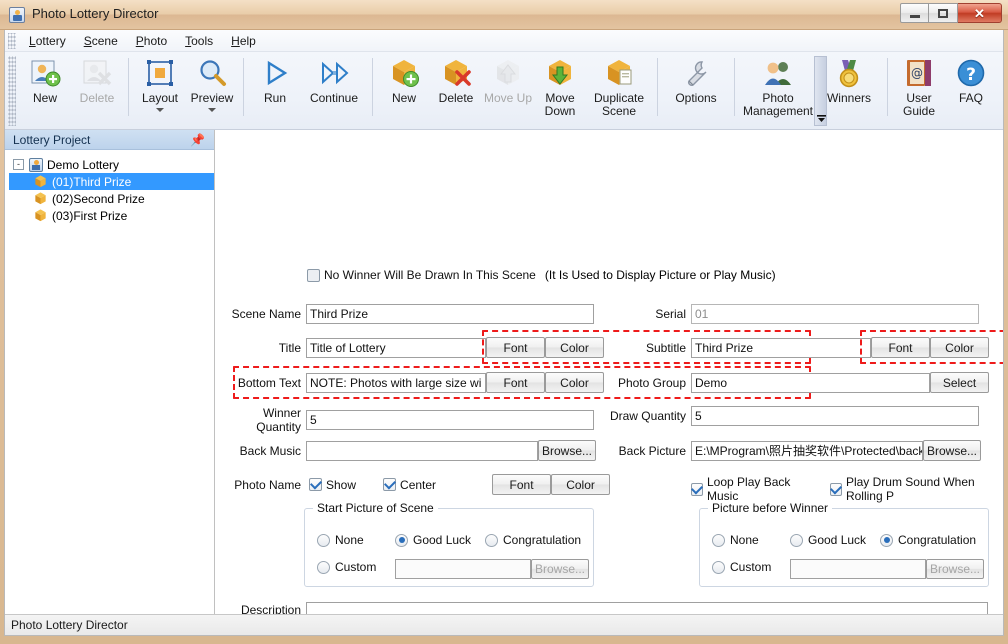 The image size is (1008, 644). Describe the element at coordinates (334, 98) in the screenshot. I see `toolbar-button-label: Continue` at that location.